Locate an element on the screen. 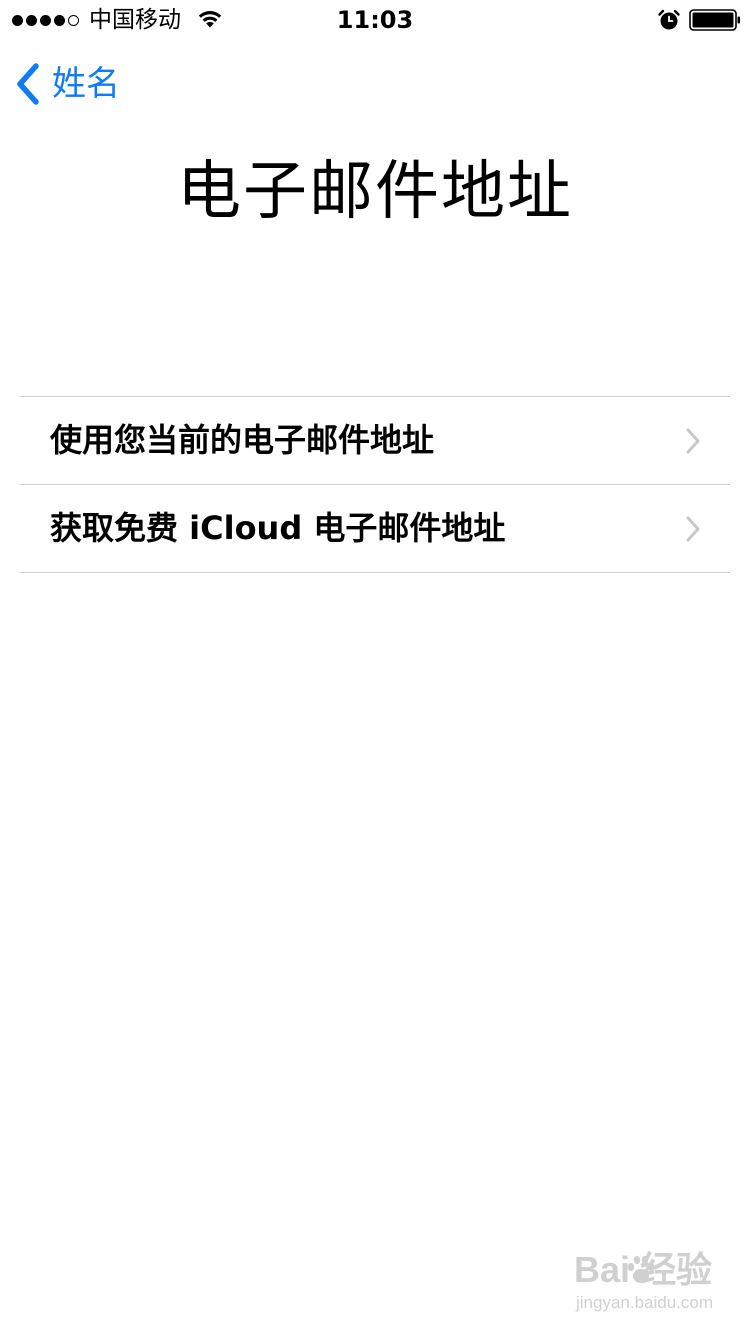 This screenshot has height=1334, width=750. email-option-list: 使用您当前的电子邮件地址 获取免费 iCloud 电子邮件地址 is located at coordinates (375, 484).